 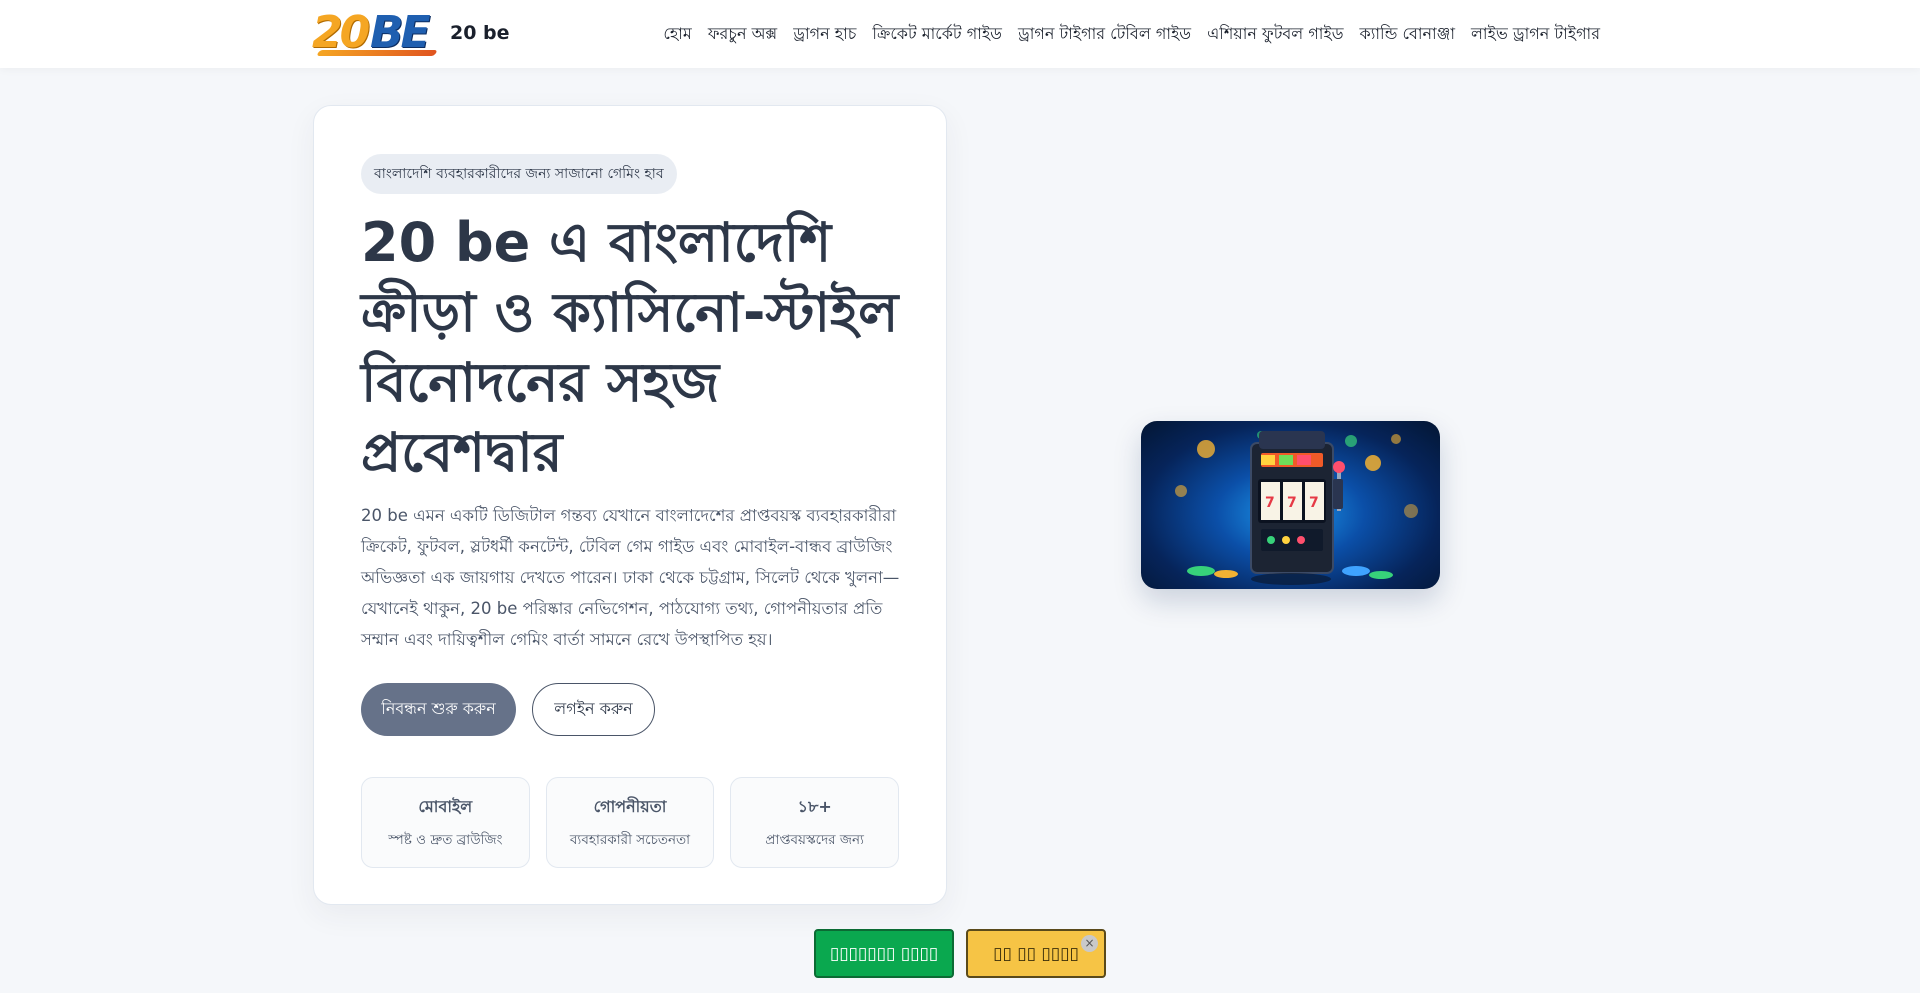 What do you see at coordinates (377, 53) in the screenshot?
I see `logo-swoosh` at bounding box center [377, 53].